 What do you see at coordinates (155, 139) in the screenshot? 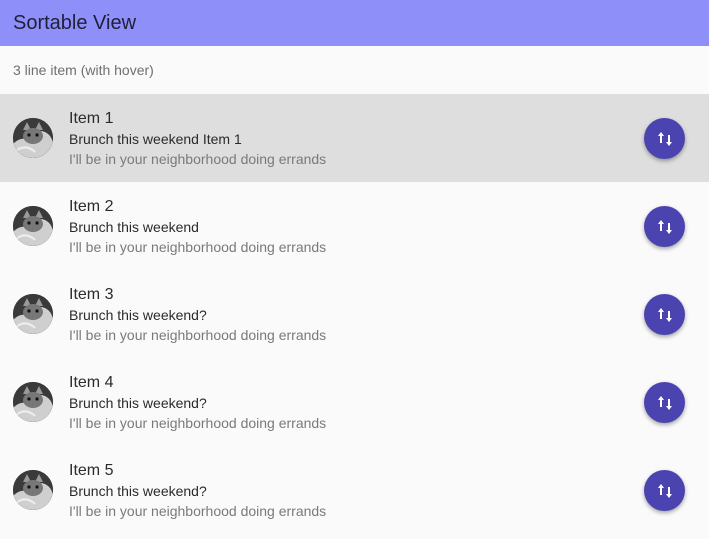
I see `item-subtitle: Brunch this weekend Item 1` at bounding box center [155, 139].